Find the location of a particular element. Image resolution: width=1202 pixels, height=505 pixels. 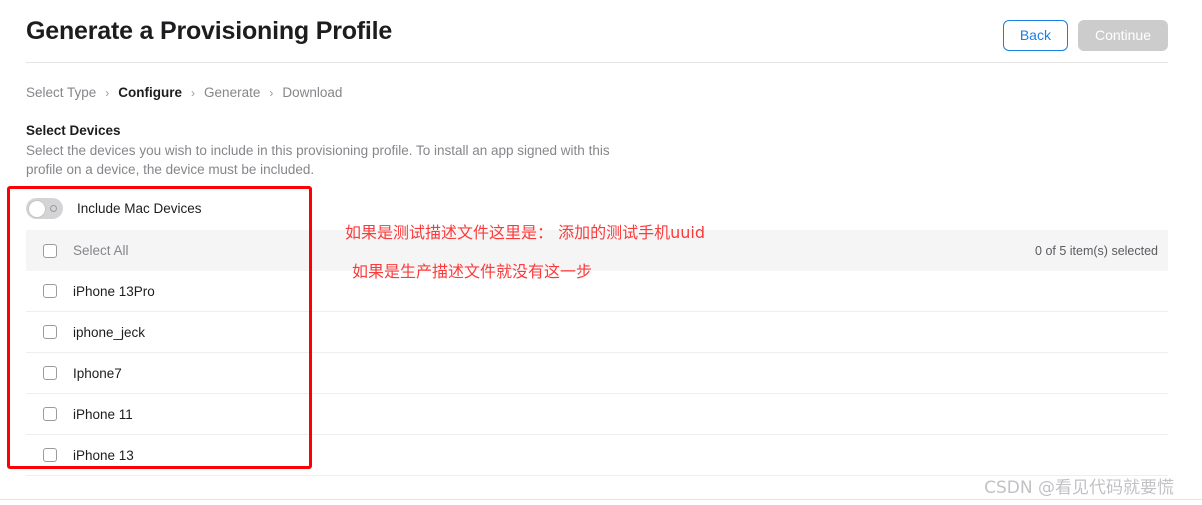

select-all-label: Select All is located at coordinates (101, 250).